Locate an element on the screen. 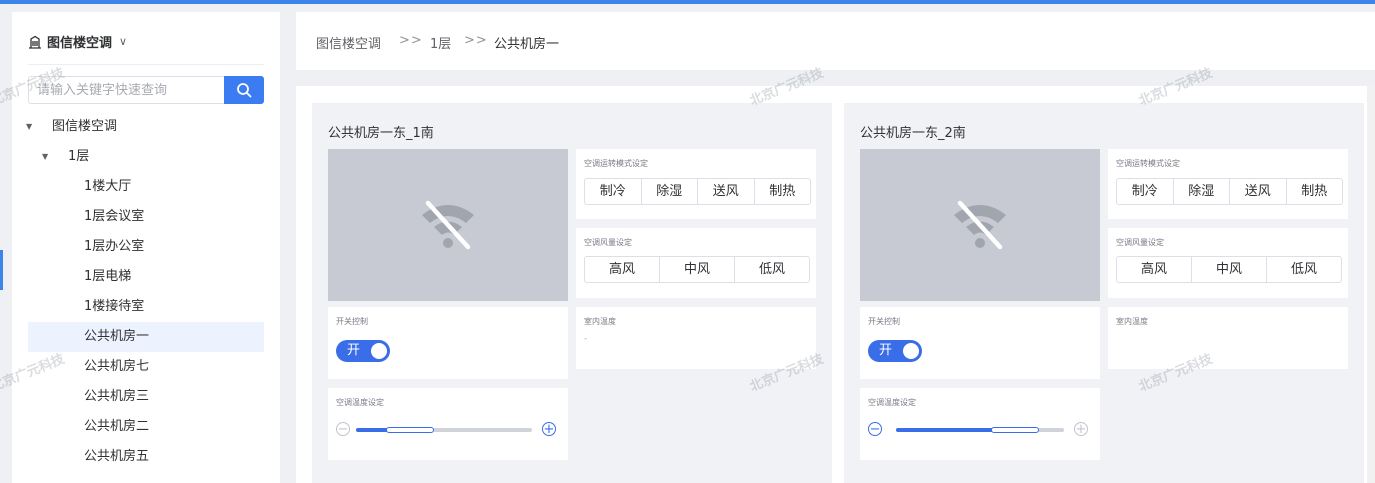 The image size is (1375, 483). tree-node: 公共机房三 is located at coordinates (146, 397).